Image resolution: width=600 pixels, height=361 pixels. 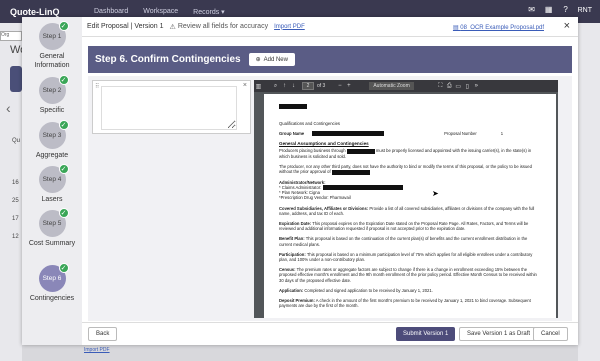 I want to click on page-count: of 3, so click(x=321, y=86).